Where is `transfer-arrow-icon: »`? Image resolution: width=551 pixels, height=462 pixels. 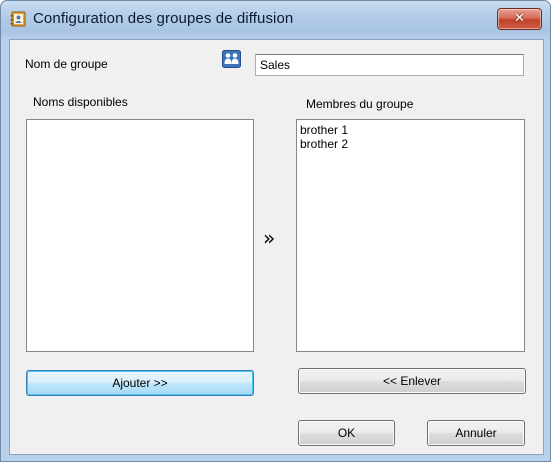
transfer-arrow-icon: » is located at coordinates (269, 238).